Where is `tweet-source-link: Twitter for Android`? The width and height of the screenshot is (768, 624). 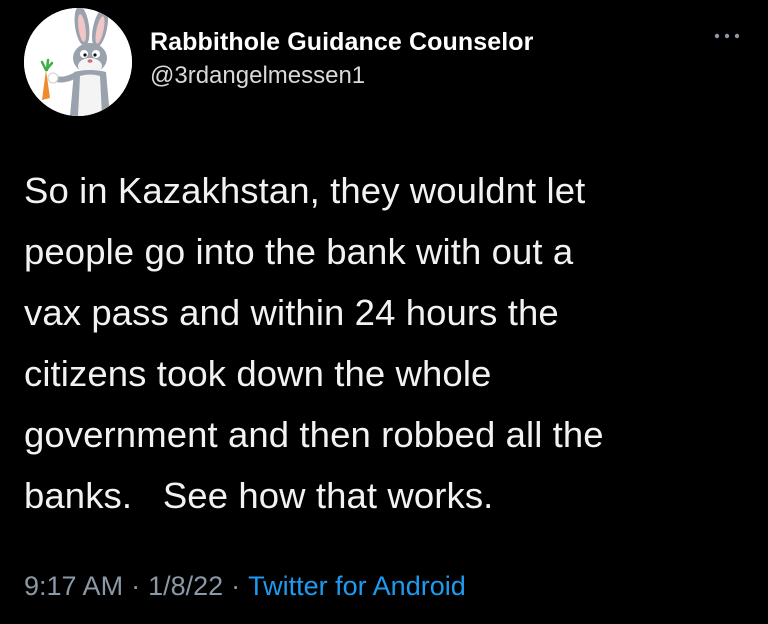
tweet-source-link: Twitter for Android is located at coordinates (357, 586).